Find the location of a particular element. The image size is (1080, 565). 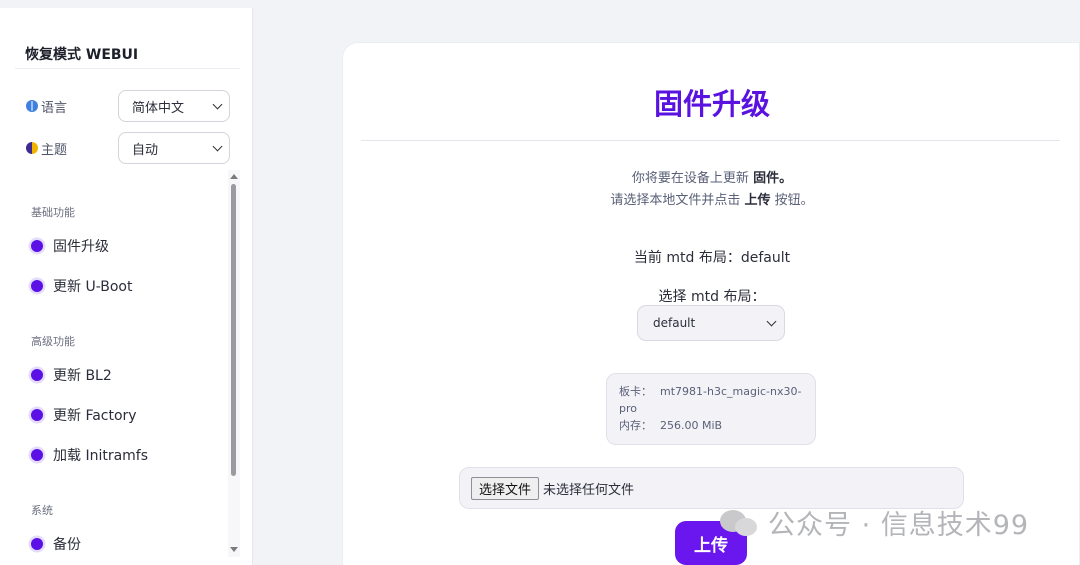

mtd-layout-select-value: default is located at coordinates (674, 323).